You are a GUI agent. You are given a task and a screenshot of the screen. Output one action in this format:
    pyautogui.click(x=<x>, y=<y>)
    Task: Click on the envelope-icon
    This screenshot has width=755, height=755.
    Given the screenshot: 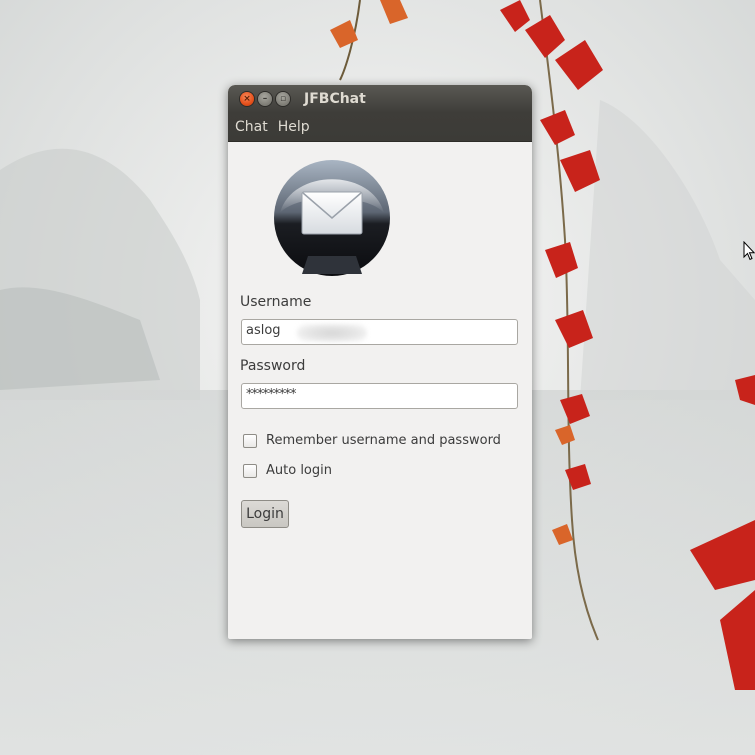 What is the action you would take?
    pyautogui.click(x=332, y=218)
    